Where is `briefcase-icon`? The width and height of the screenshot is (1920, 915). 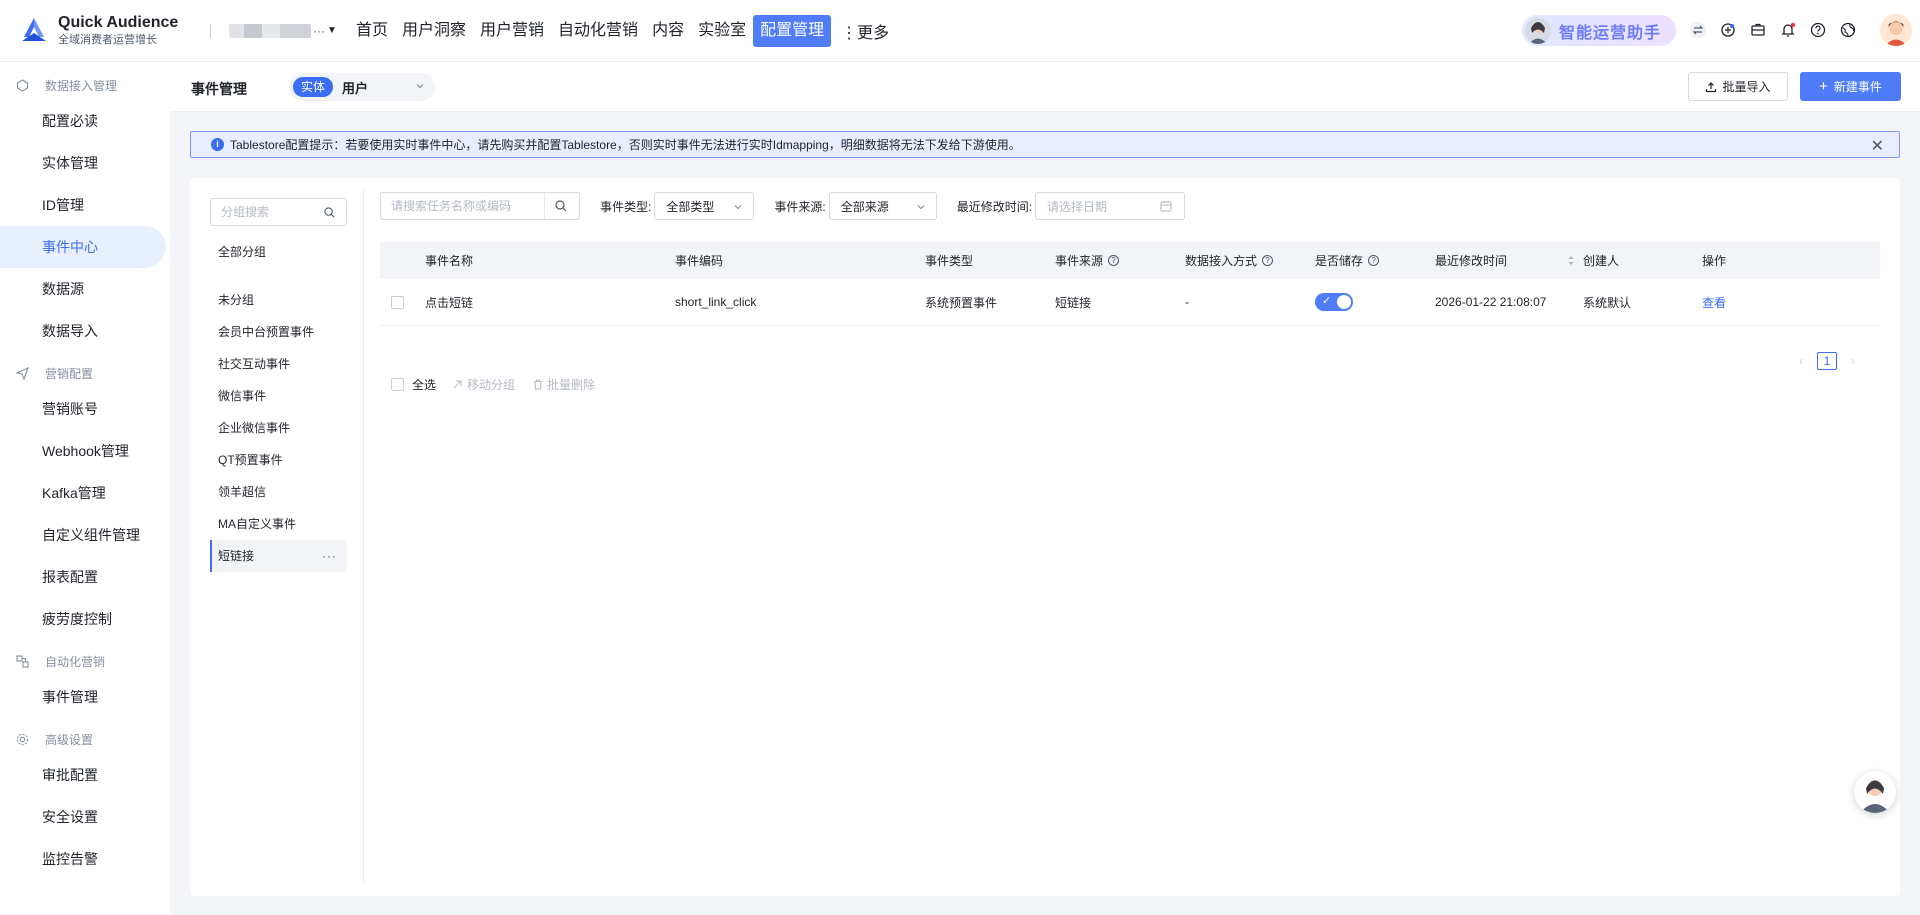 briefcase-icon is located at coordinates (1758, 30).